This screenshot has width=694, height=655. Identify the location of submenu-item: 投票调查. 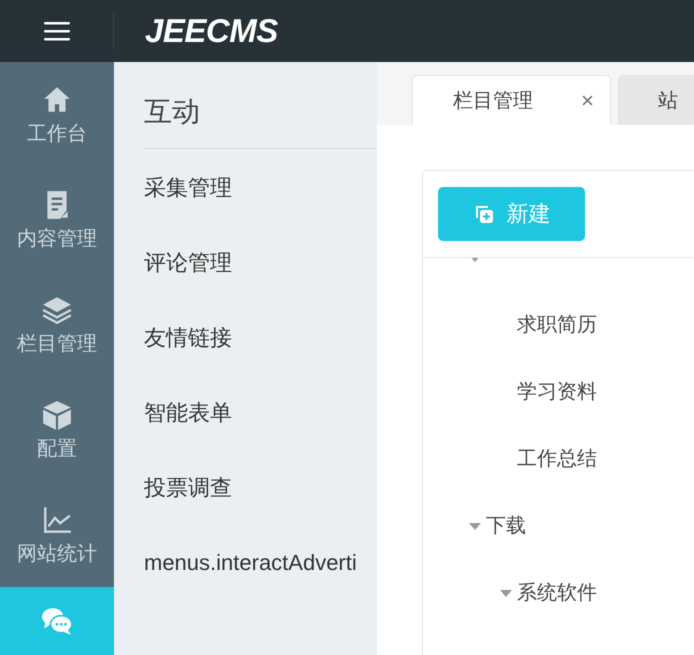
(188, 498).